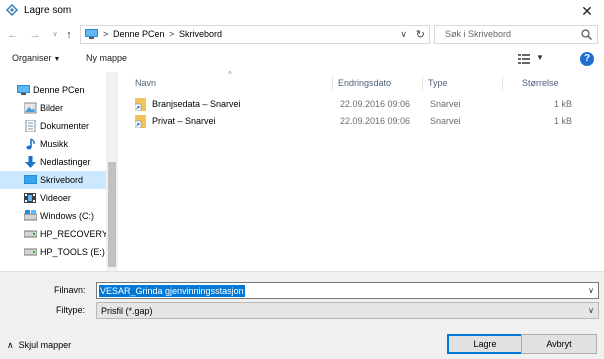 Image resolution: width=604 pixels, height=359 pixels. Describe the element at coordinates (347, 290) in the screenshot. I see `filename-input: VESAR_Grinda gjenvinningsstasjon ∨` at that location.